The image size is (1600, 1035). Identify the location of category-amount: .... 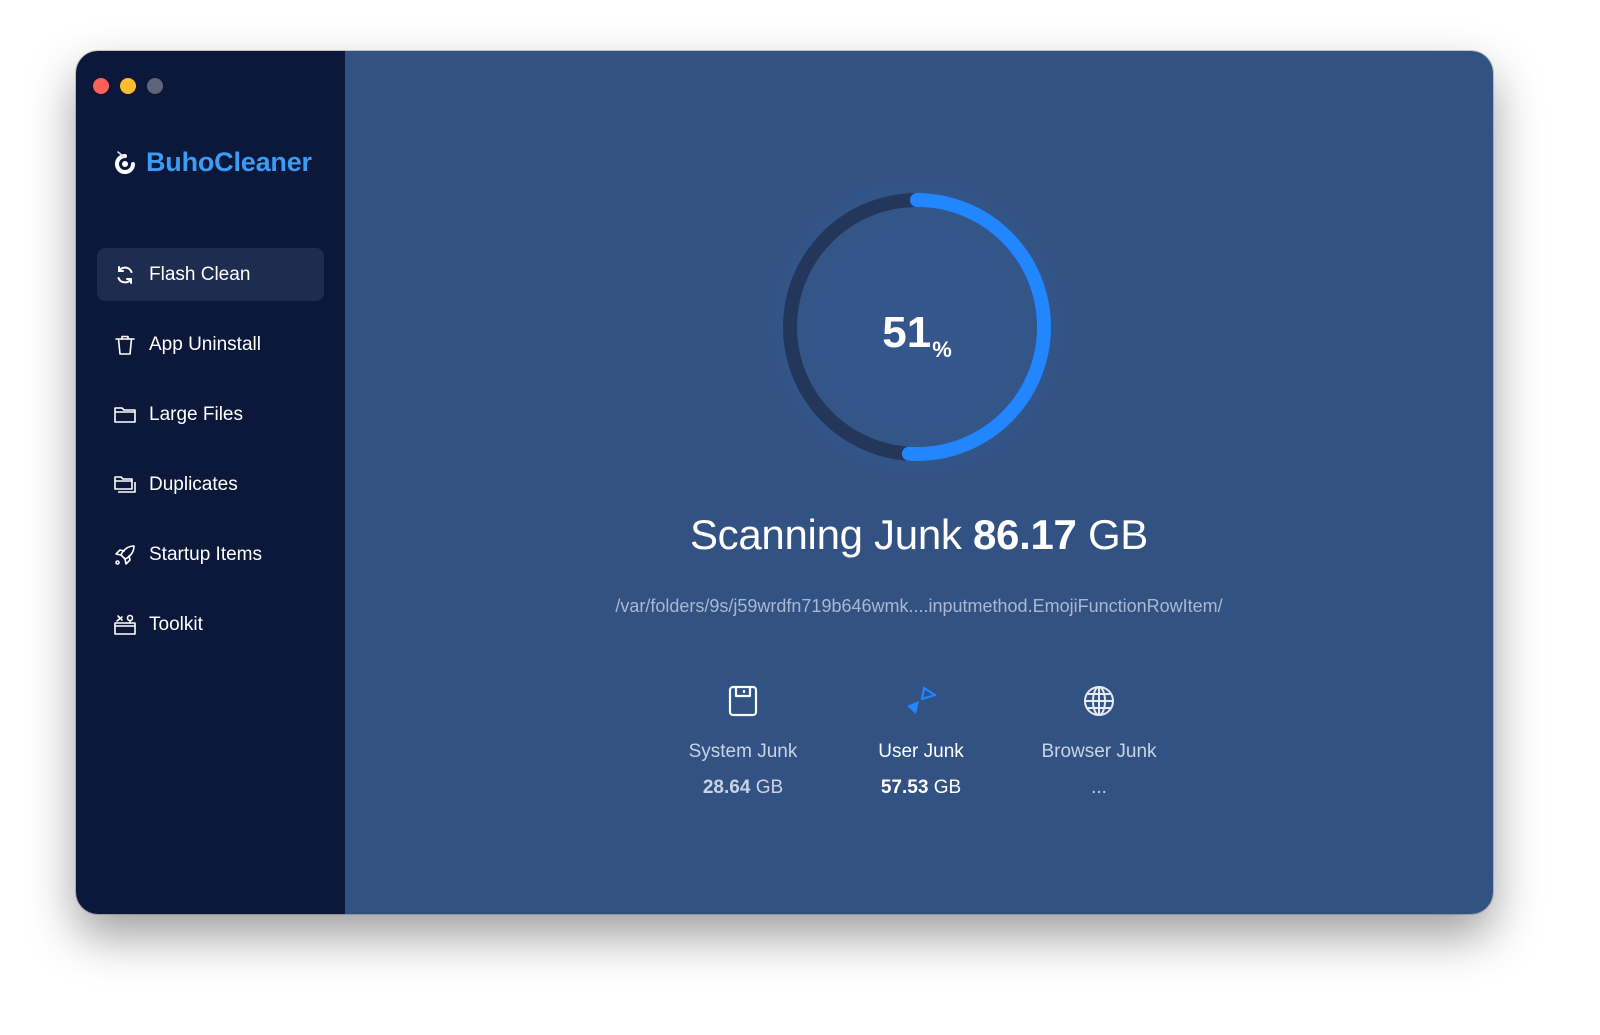
(1099, 787).